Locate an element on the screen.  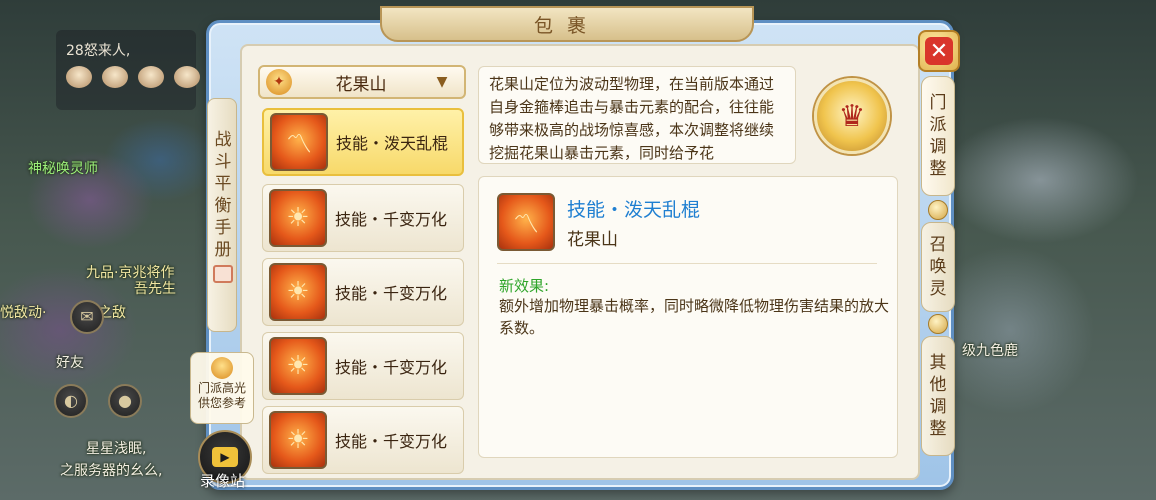
microphone-icon: ● is located at coordinates (125, 401).